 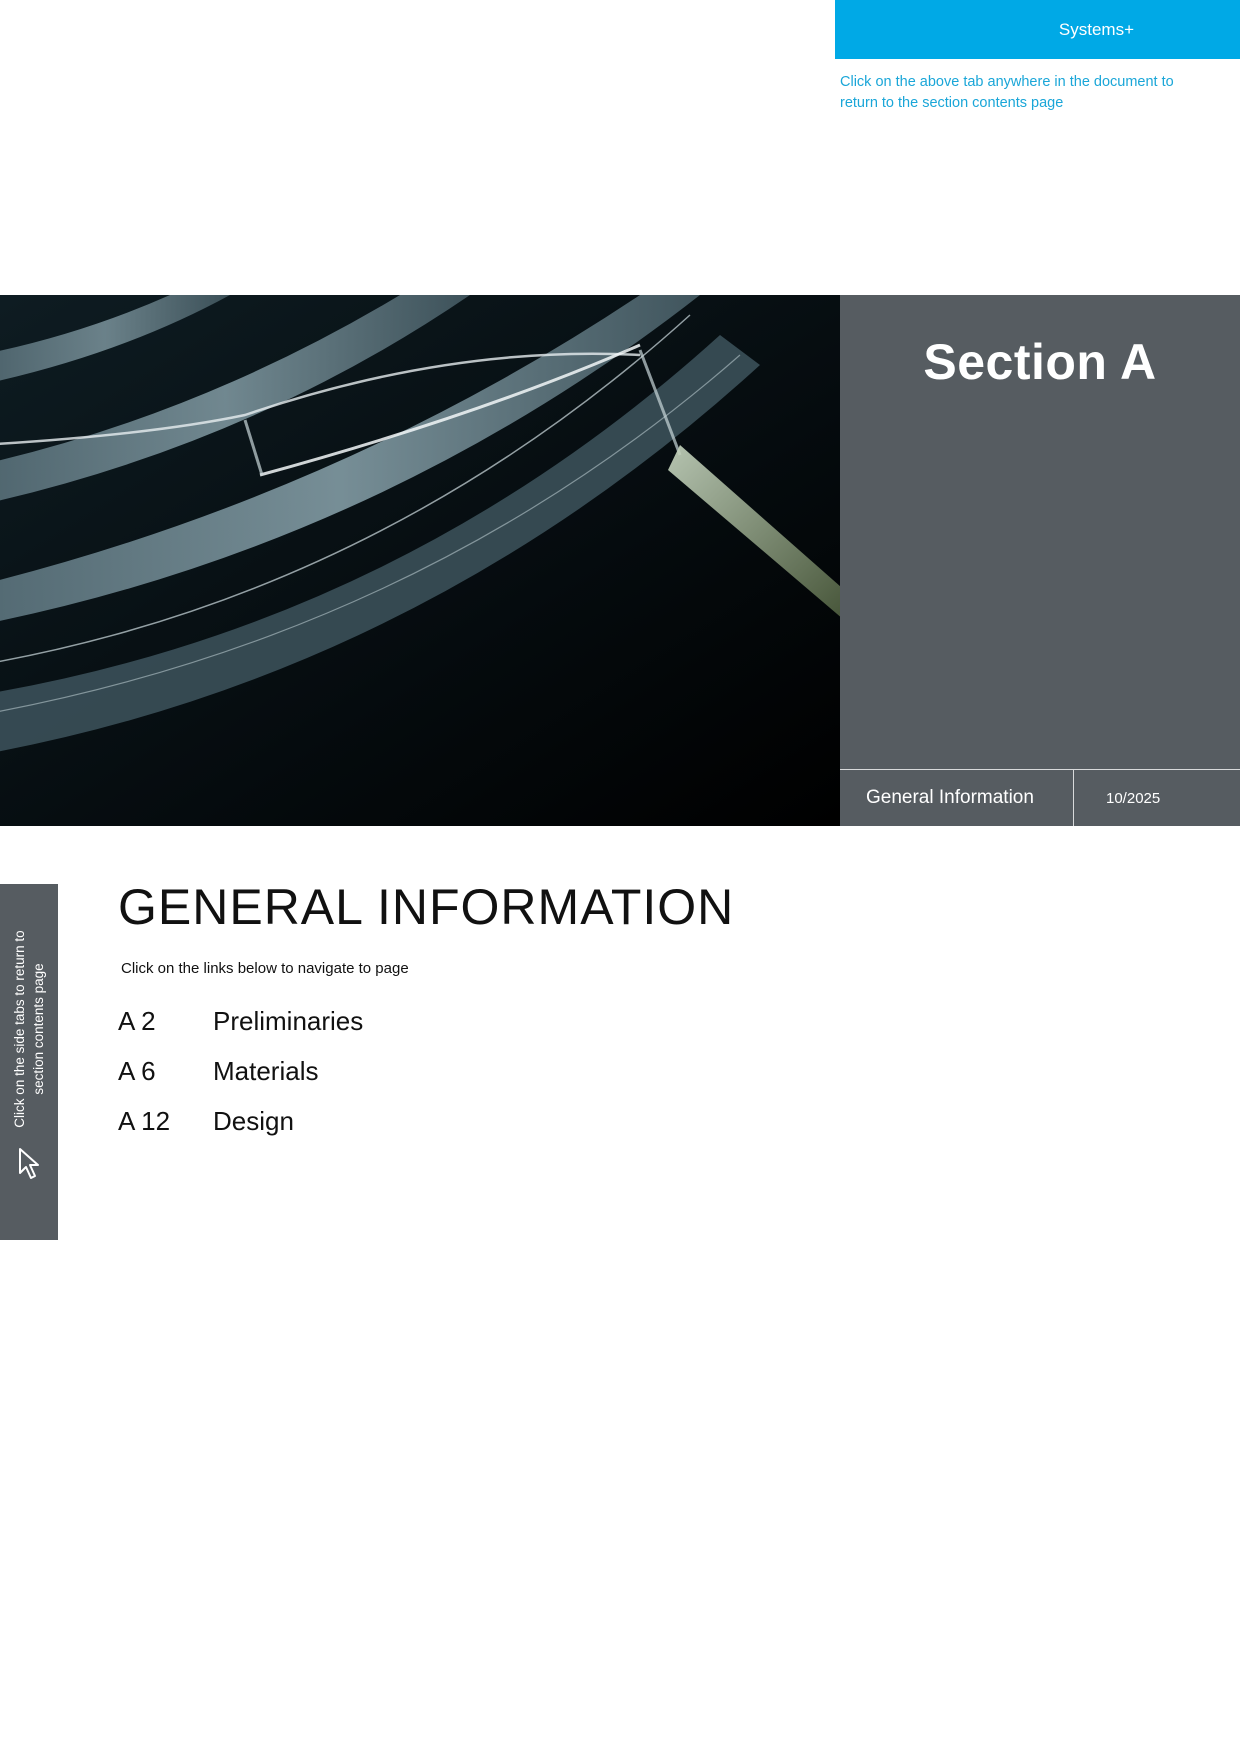 I want to click on systems-plus-tab-label: Systems+, so click(x=1096, y=29).